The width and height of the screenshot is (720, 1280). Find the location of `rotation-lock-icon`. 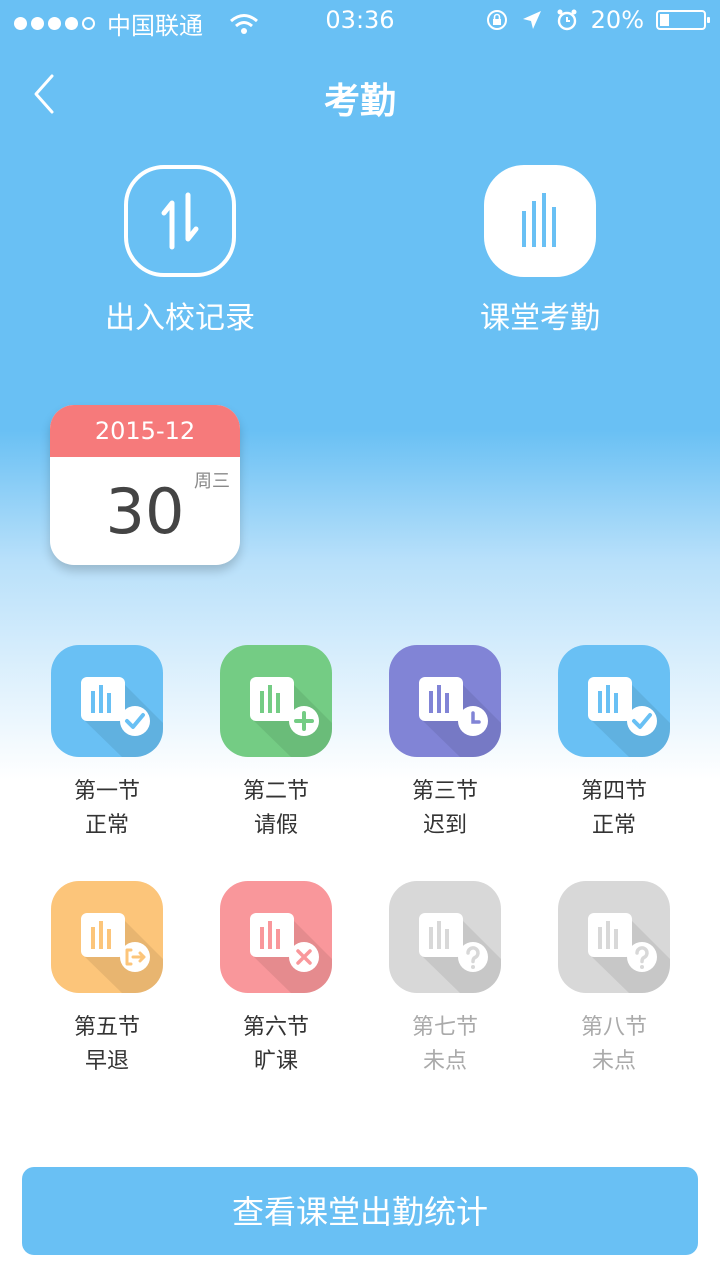

rotation-lock-icon is located at coordinates (496, 20).